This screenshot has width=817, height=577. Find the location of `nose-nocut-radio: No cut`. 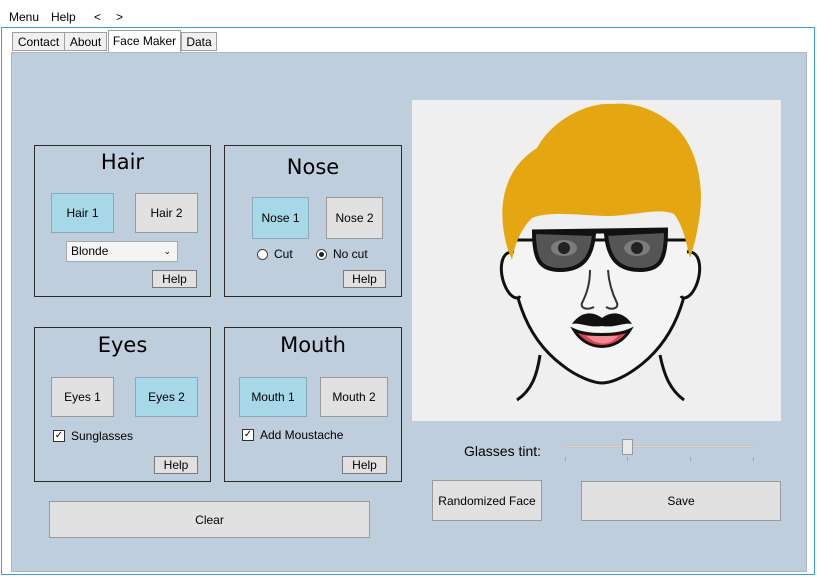

nose-nocut-radio: No cut is located at coordinates (342, 254).